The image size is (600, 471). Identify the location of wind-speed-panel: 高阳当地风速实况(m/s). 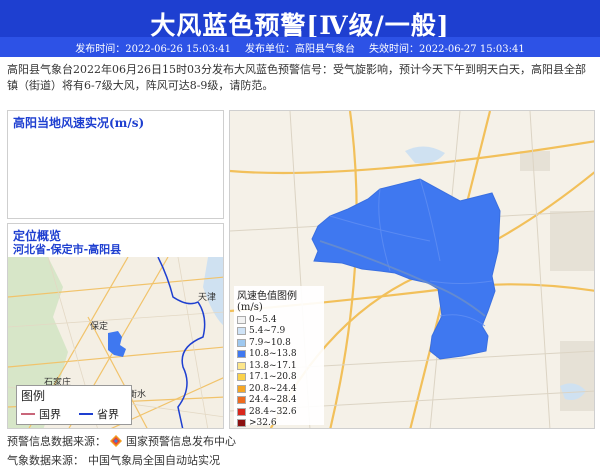
(115, 164).